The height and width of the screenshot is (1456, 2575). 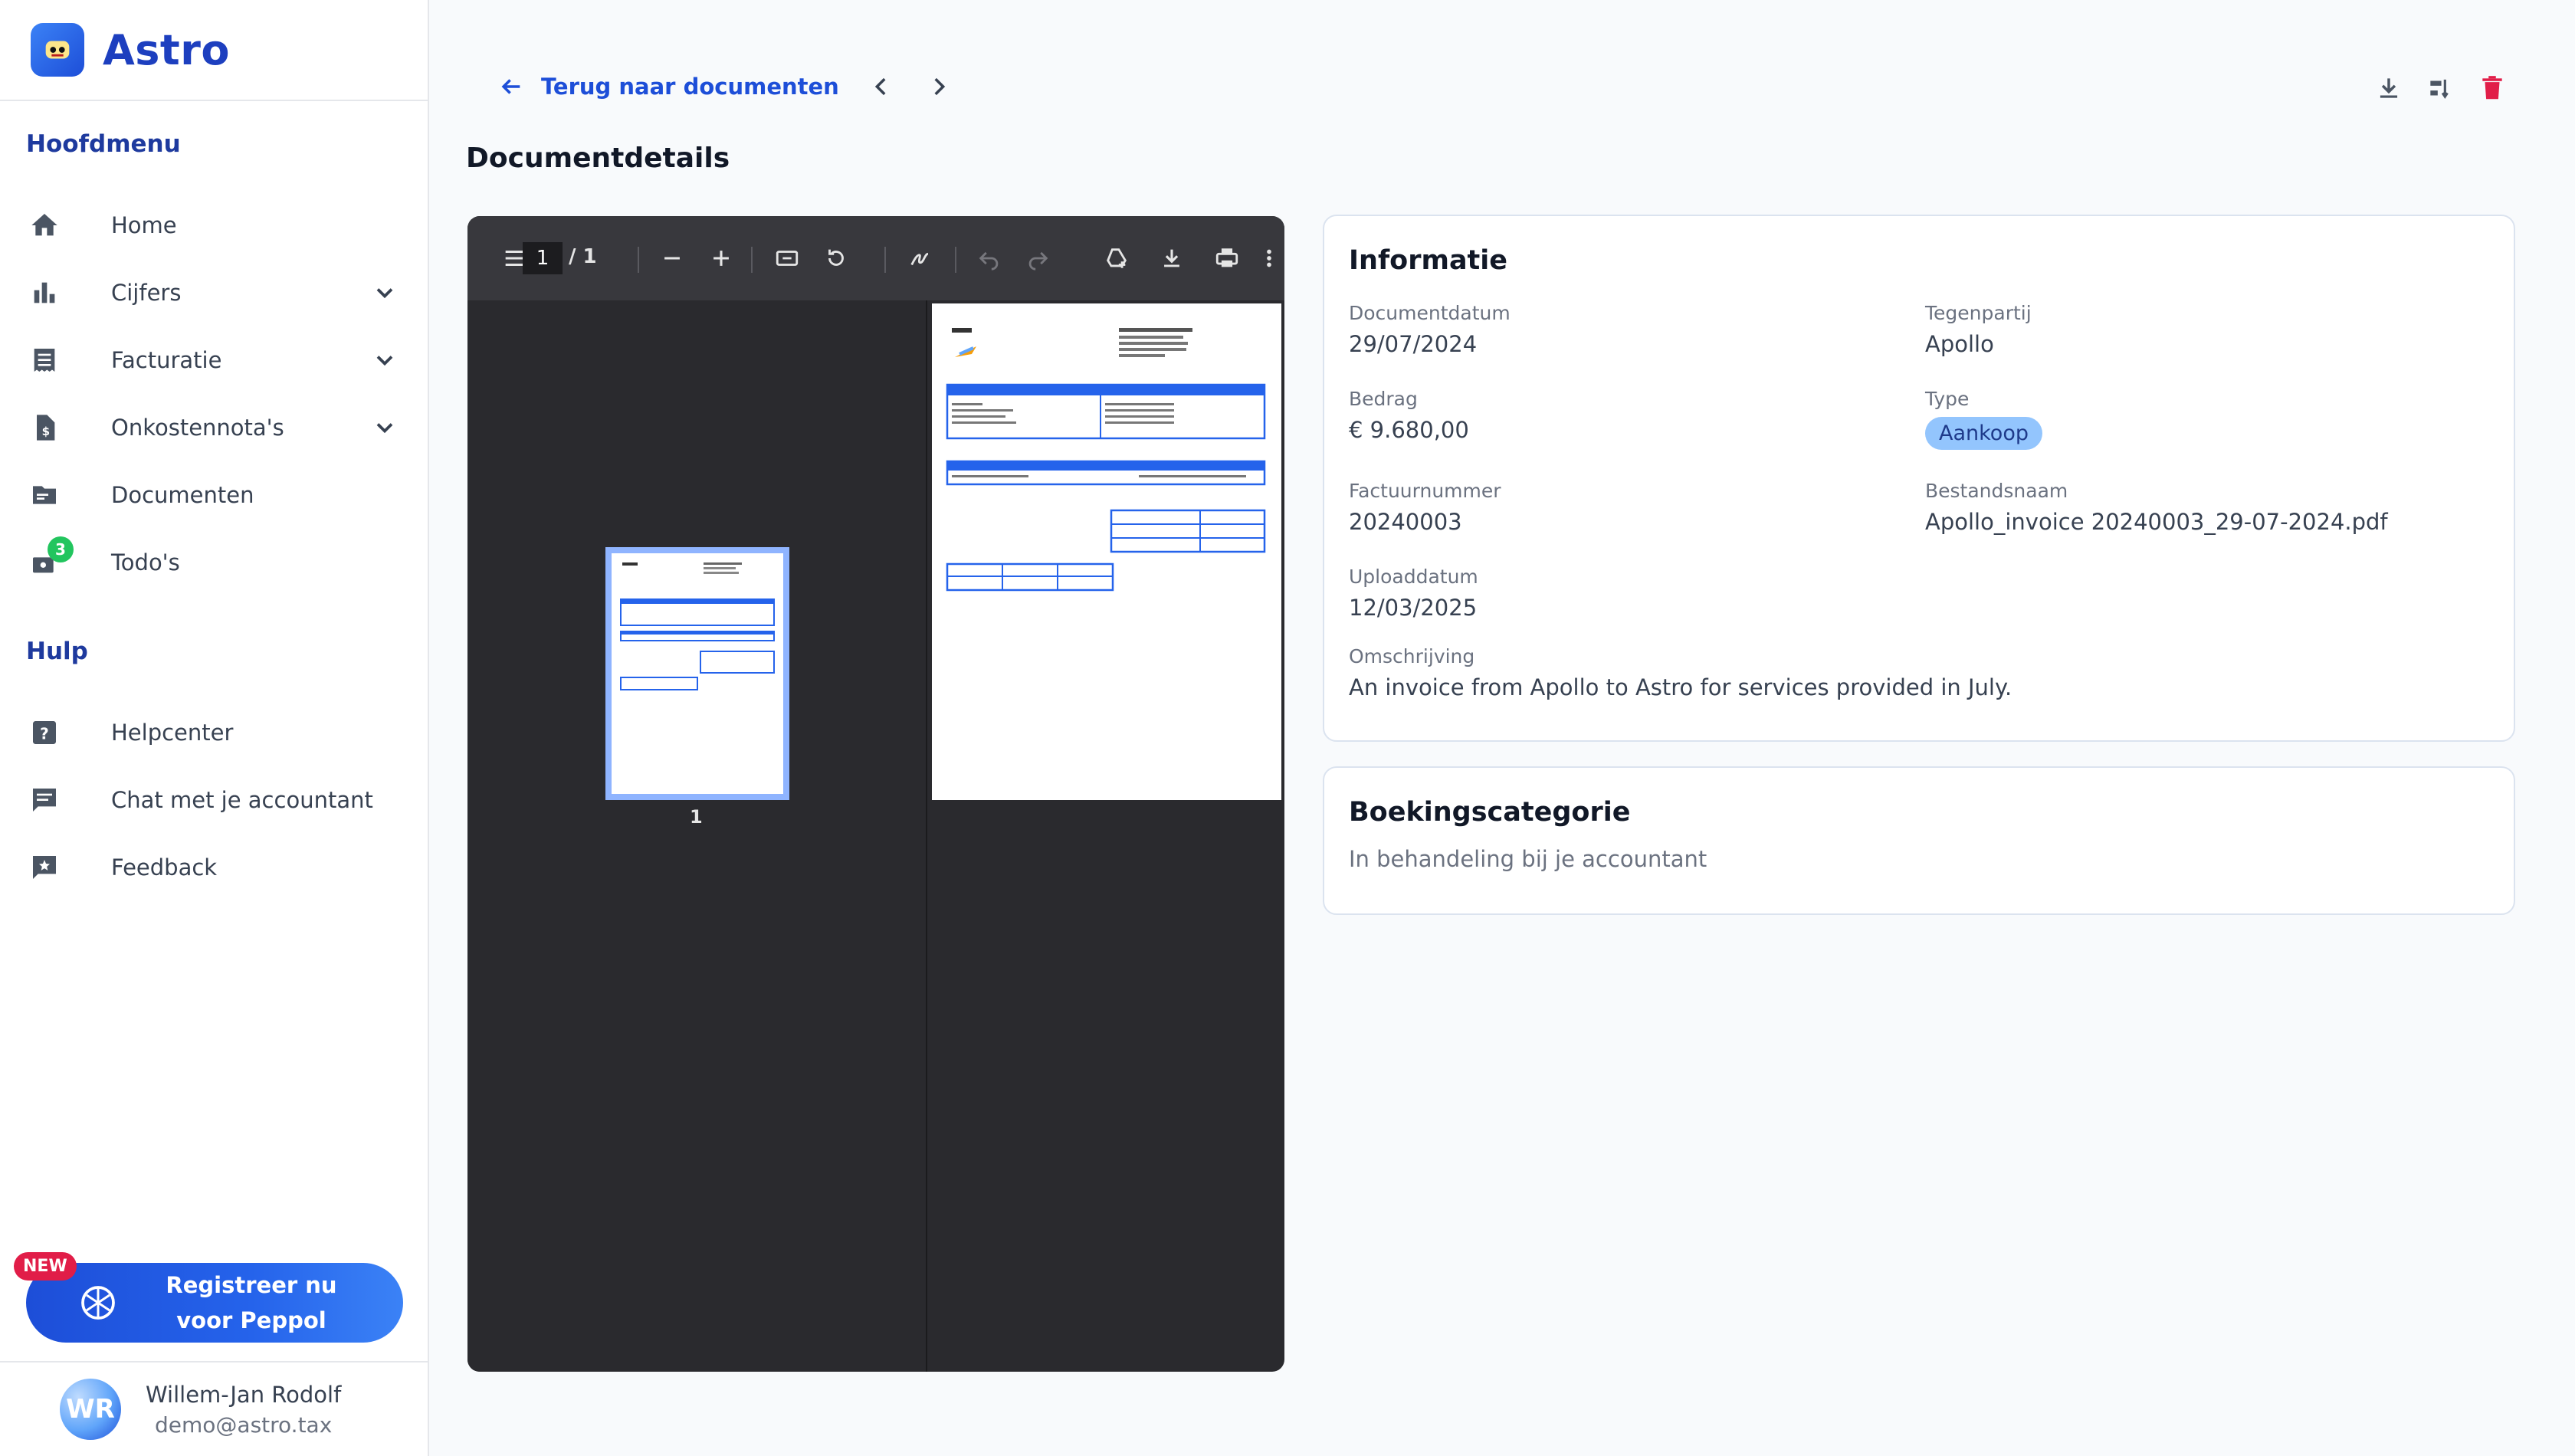 I want to click on sidebar-item-label: Documenten, so click(x=182, y=495).